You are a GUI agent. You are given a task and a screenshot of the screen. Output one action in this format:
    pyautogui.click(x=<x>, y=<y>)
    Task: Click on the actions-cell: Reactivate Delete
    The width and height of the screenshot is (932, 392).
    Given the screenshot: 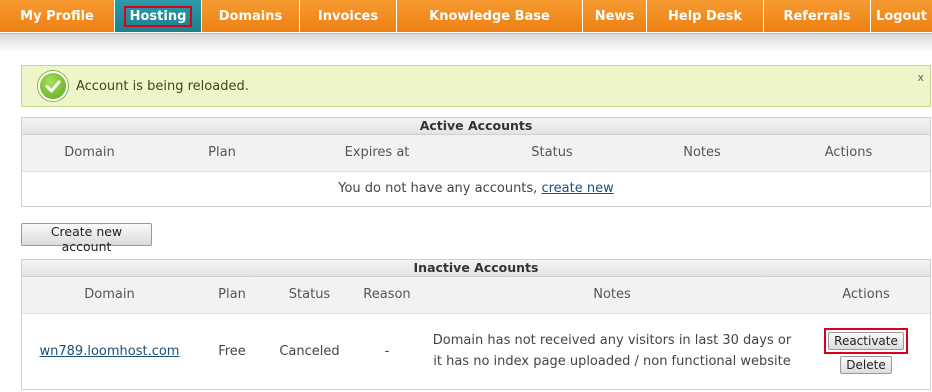 What is the action you would take?
    pyautogui.click(x=866, y=351)
    